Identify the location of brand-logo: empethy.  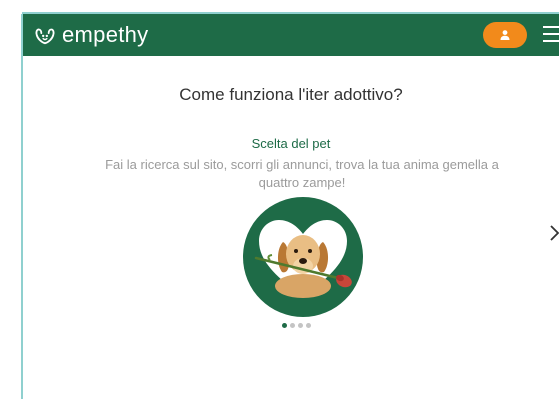
(91, 35).